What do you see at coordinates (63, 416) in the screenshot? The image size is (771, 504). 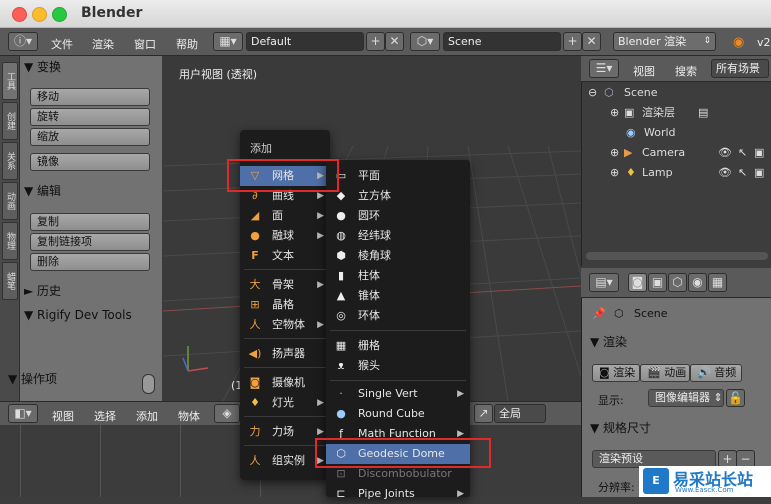 I see `menu-view: 视图` at bounding box center [63, 416].